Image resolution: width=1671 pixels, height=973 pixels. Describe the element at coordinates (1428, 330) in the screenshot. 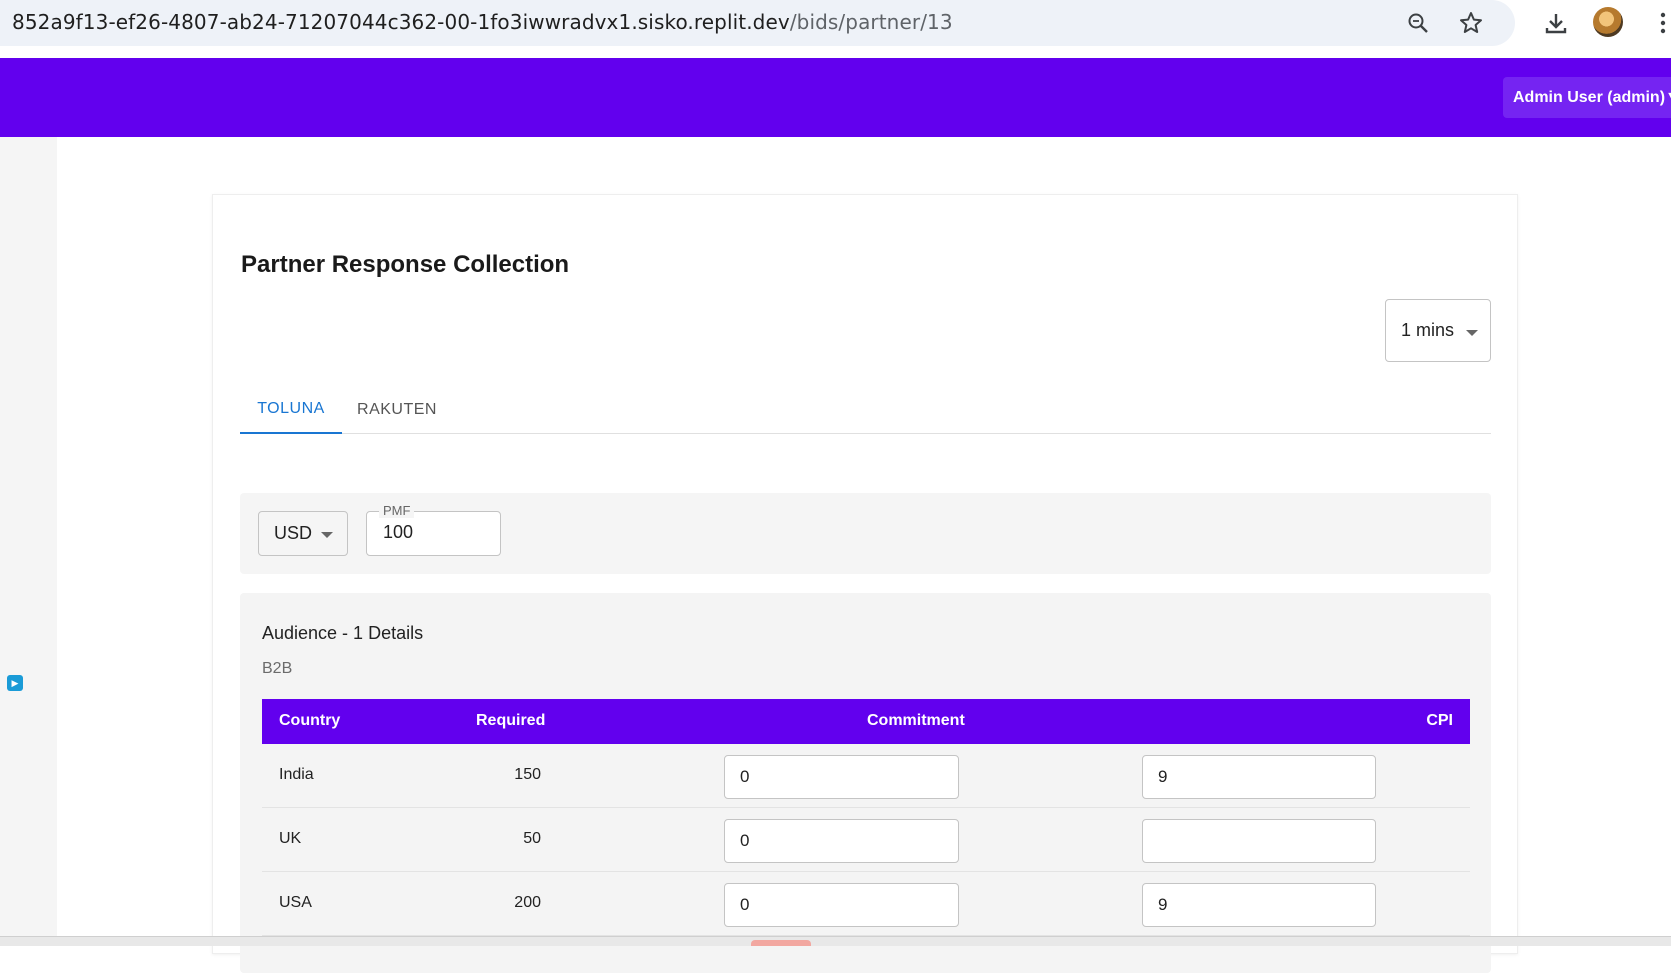

I see `interval-select-value: 1 mins` at that location.